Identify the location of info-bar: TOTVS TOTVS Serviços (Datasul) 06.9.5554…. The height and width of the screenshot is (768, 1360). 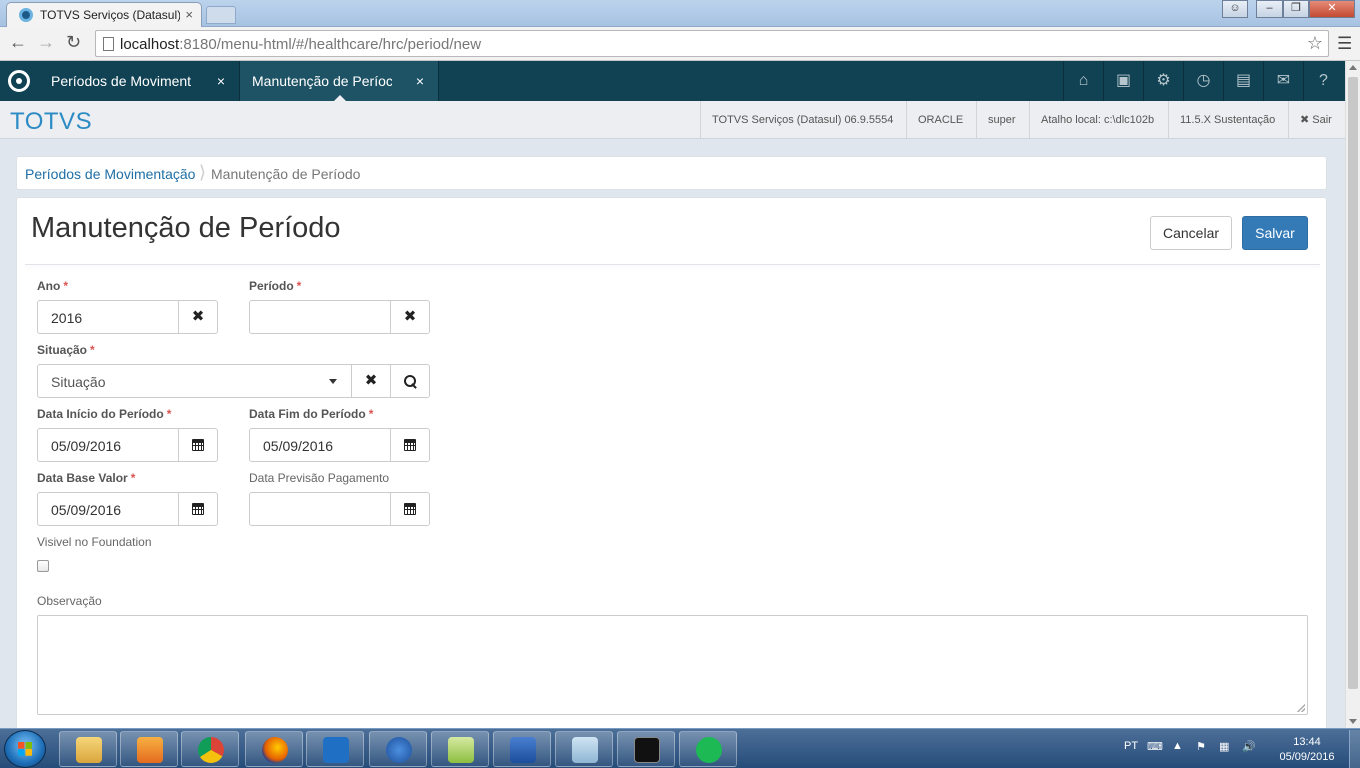
(672, 120).